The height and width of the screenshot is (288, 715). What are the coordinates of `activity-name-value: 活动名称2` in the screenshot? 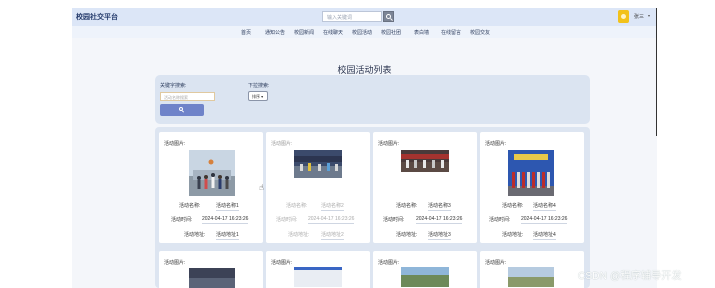 It's located at (332, 207).